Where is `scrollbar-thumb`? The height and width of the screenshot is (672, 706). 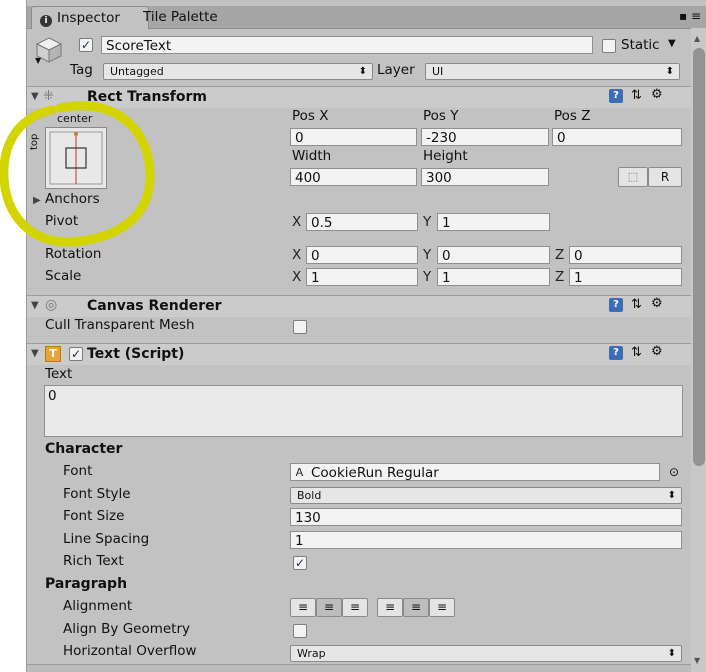 scrollbar-thumb is located at coordinates (699, 257).